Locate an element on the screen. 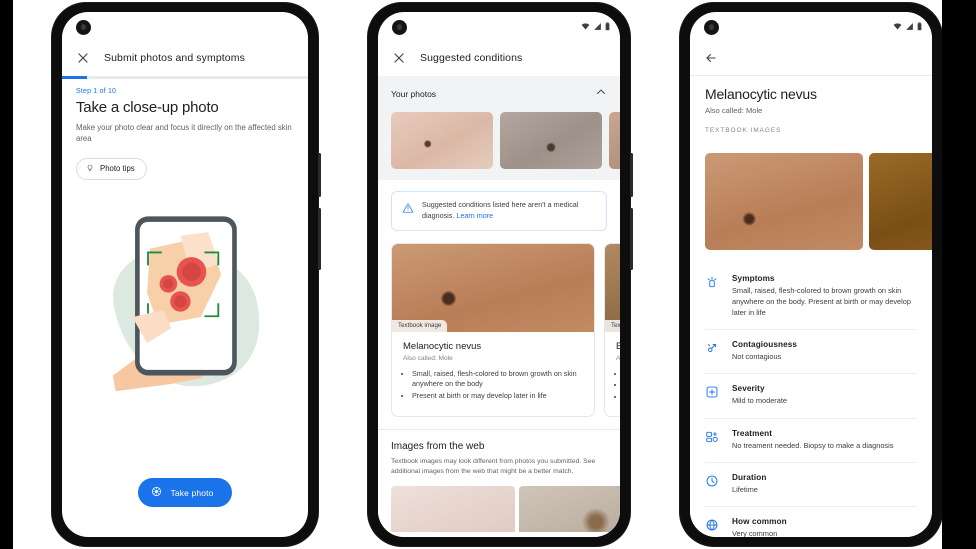 Image resolution: width=976 pixels, height=549 pixels. phone2-status-bar is located at coordinates (499, 27).